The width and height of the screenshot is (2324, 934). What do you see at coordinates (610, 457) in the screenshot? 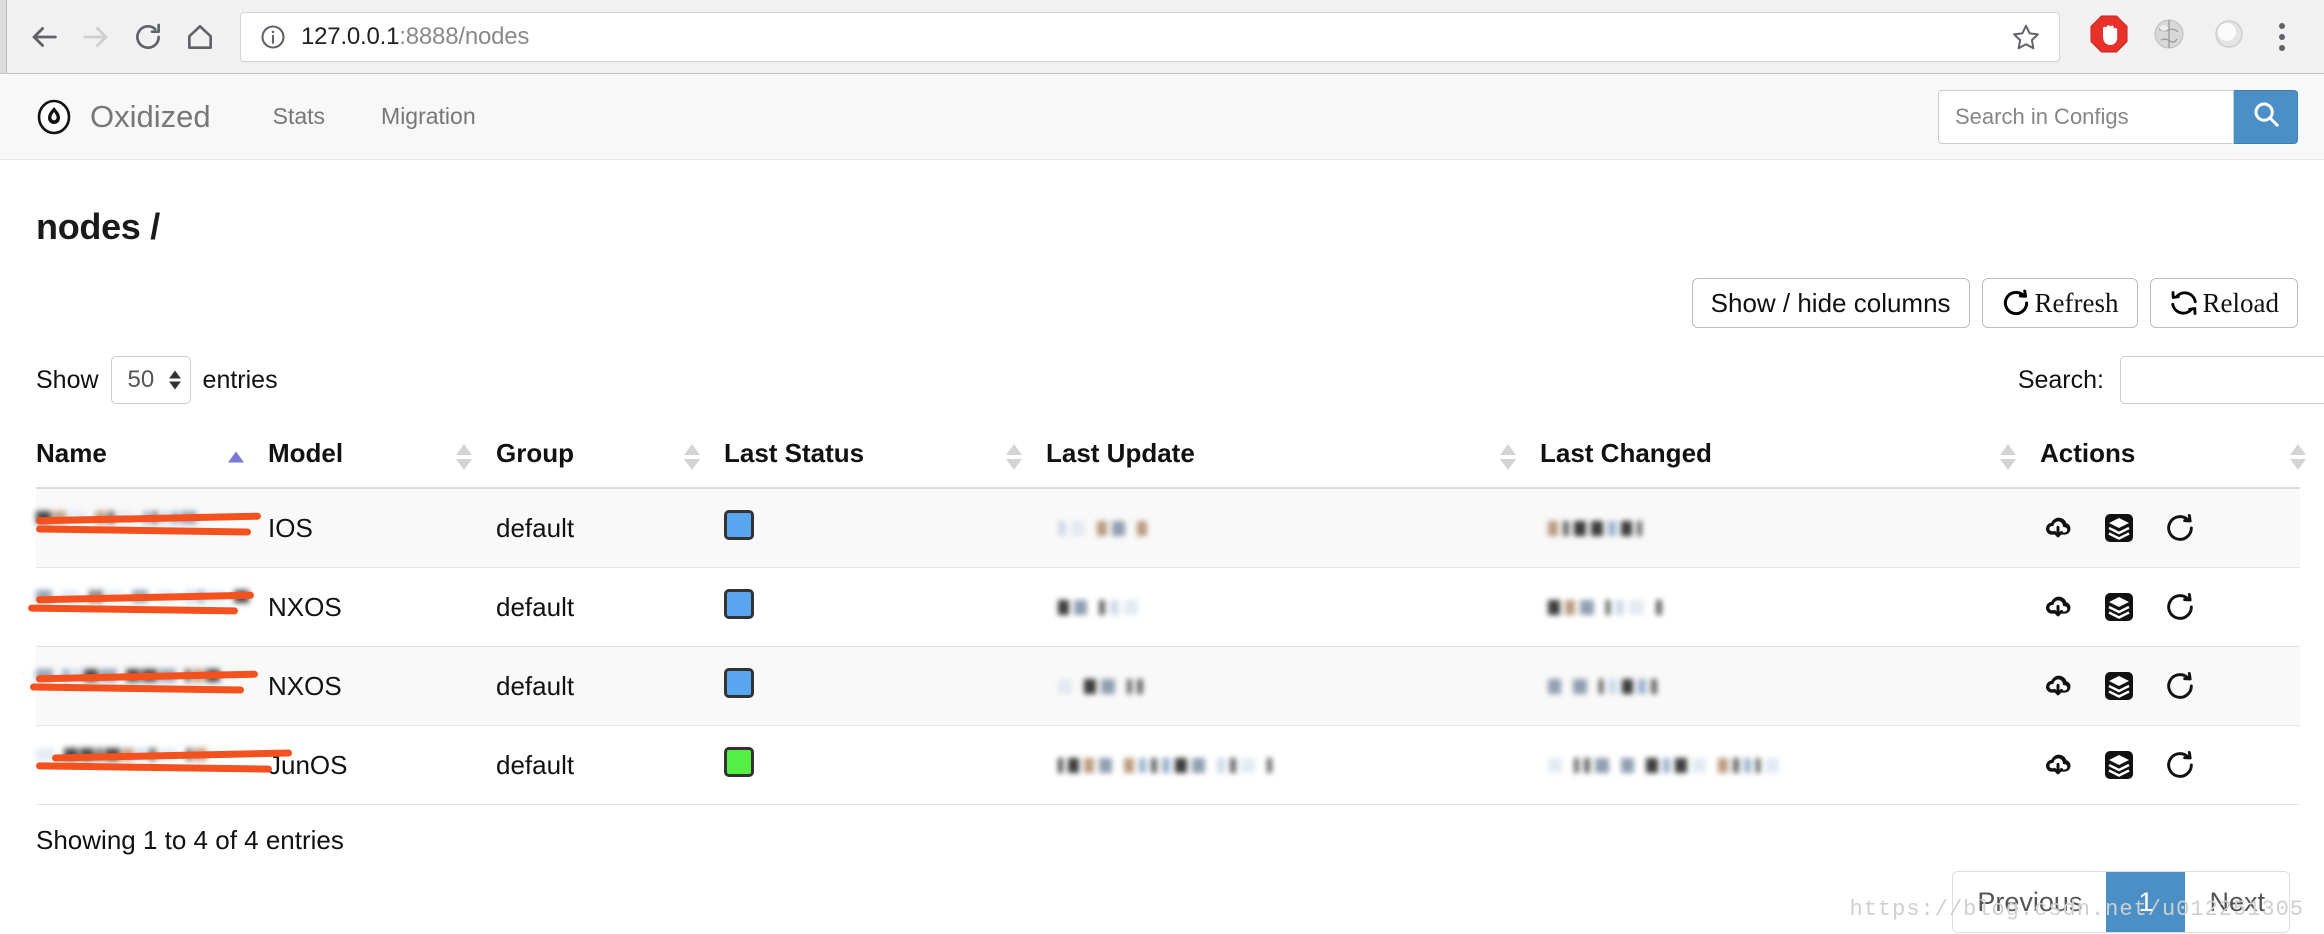
I see `column-header-group: Group` at bounding box center [610, 457].